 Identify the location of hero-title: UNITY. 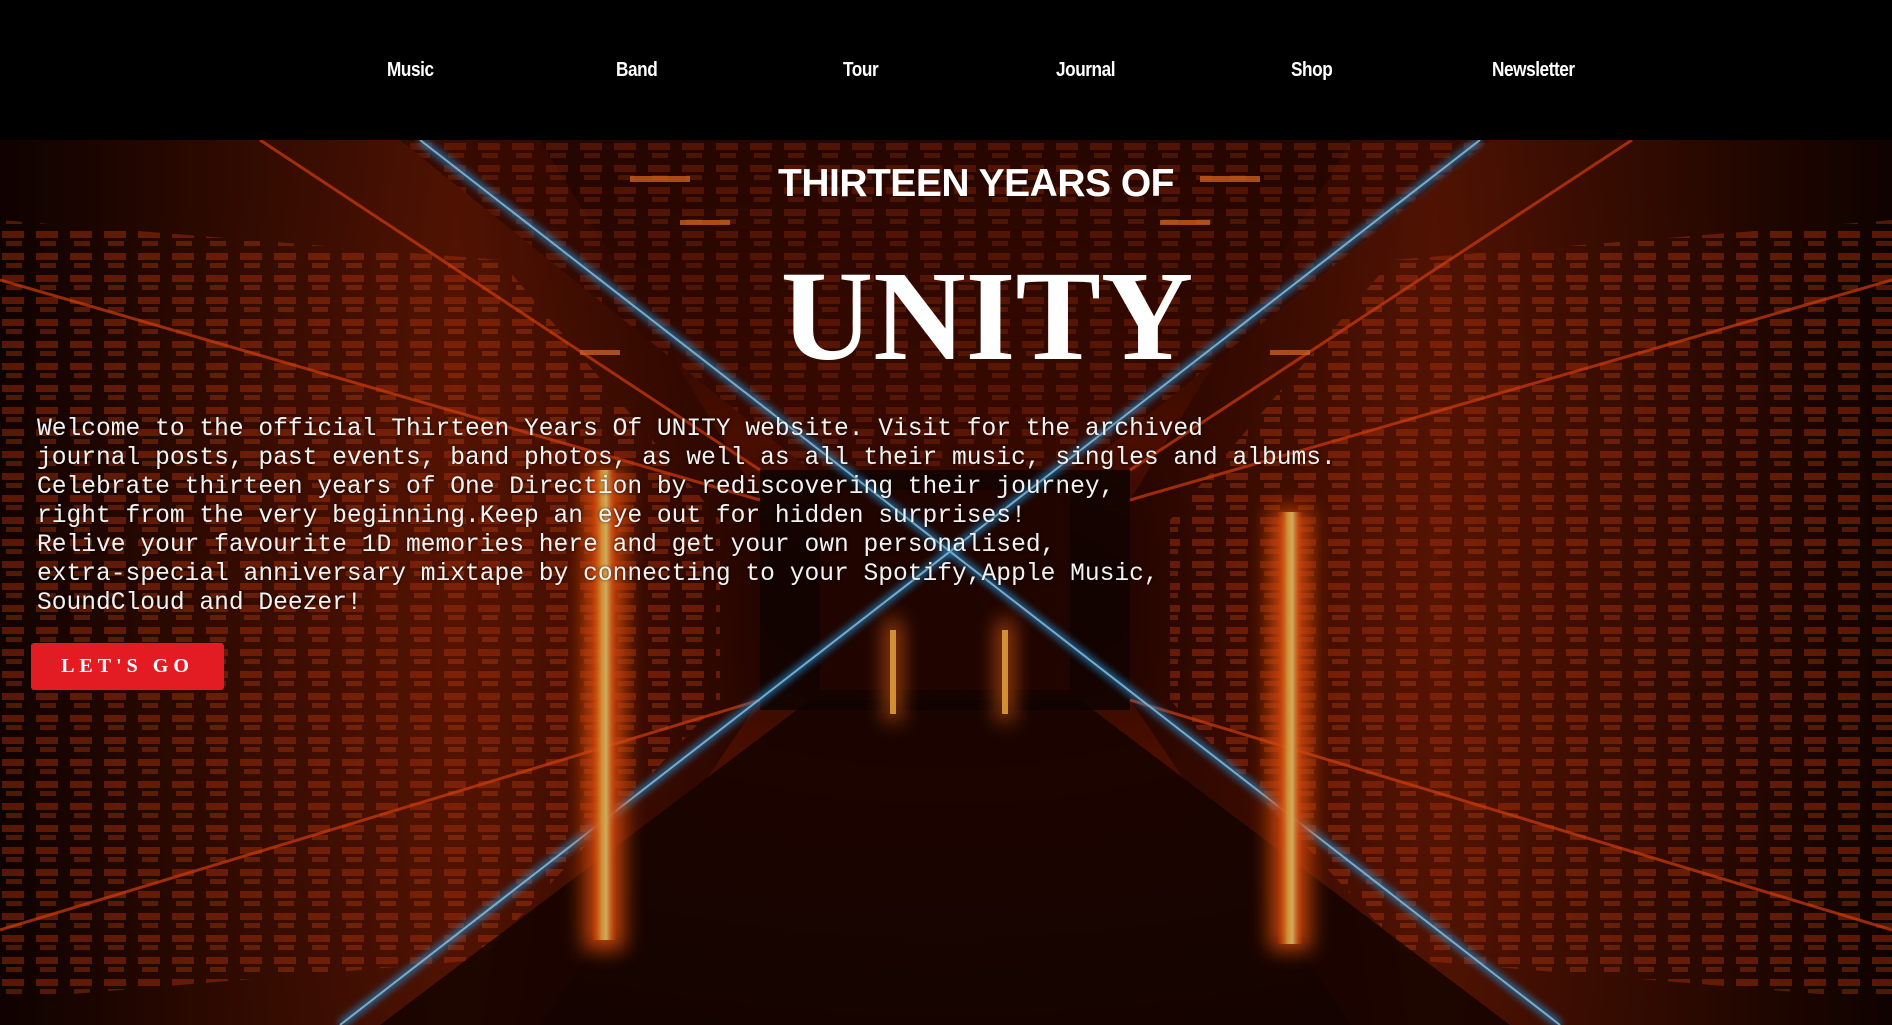
(987, 316).